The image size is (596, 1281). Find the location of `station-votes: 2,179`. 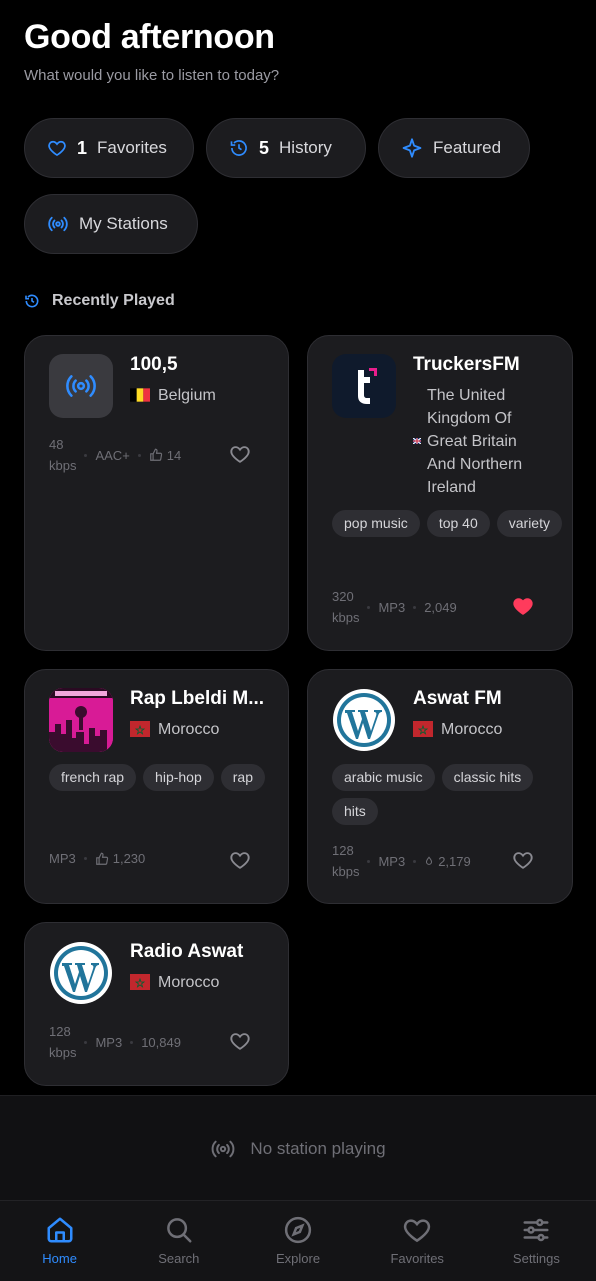

station-votes: 2,179 is located at coordinates (454, 861).